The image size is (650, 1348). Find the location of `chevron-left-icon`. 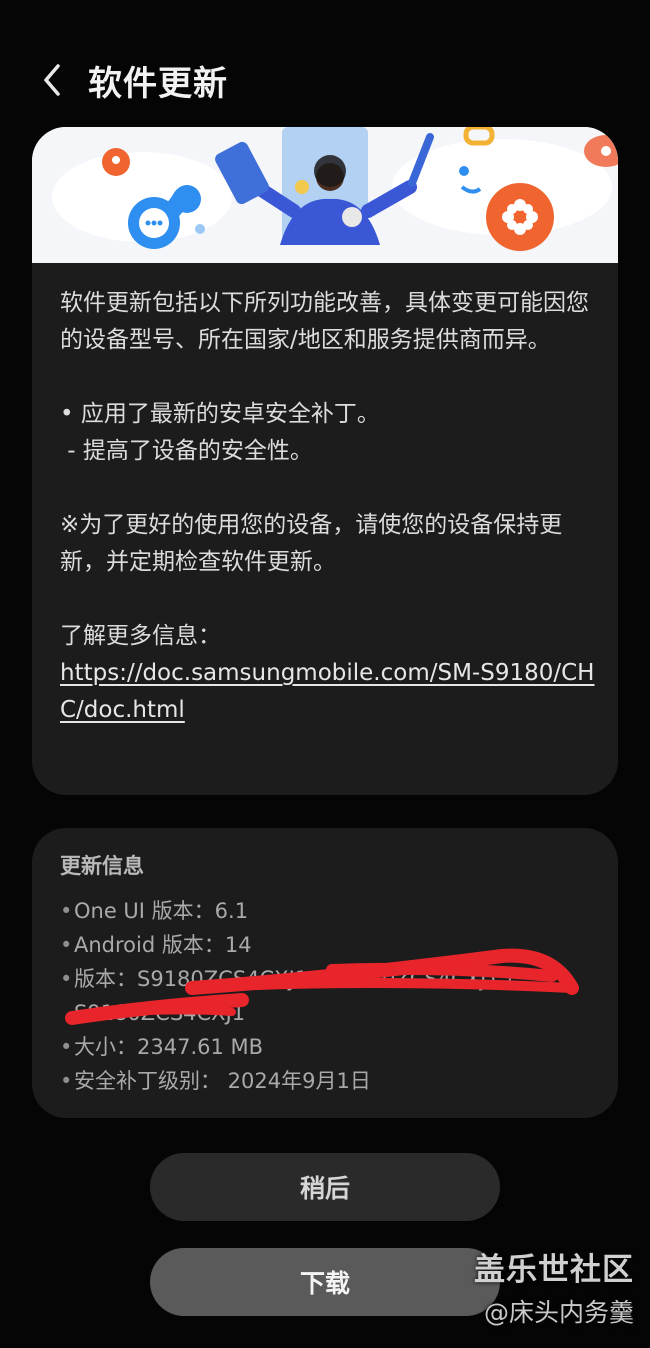

chevron-left-icon is located at coordinates (52, 80).